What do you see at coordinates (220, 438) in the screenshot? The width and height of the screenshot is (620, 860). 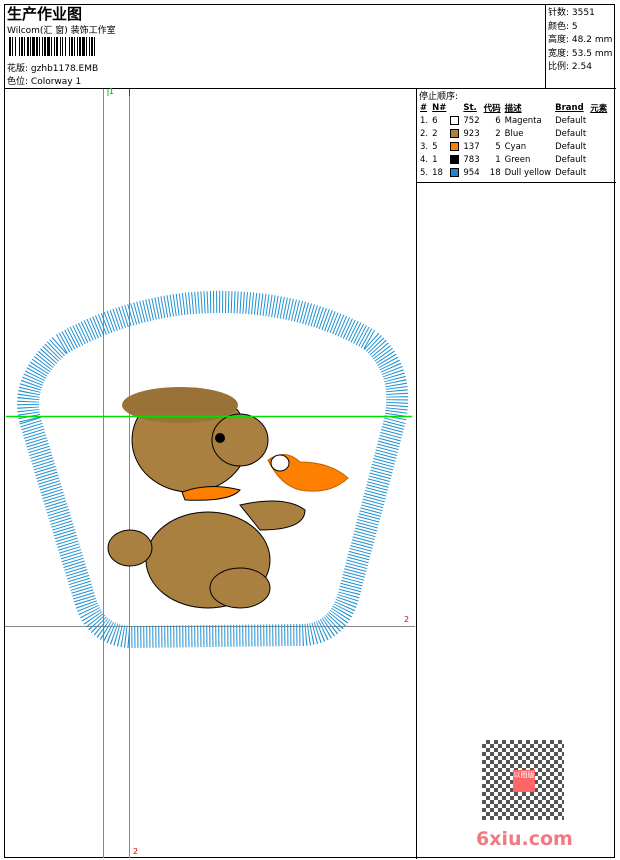 I see `bear-eye` at bounding box center [220, 438].